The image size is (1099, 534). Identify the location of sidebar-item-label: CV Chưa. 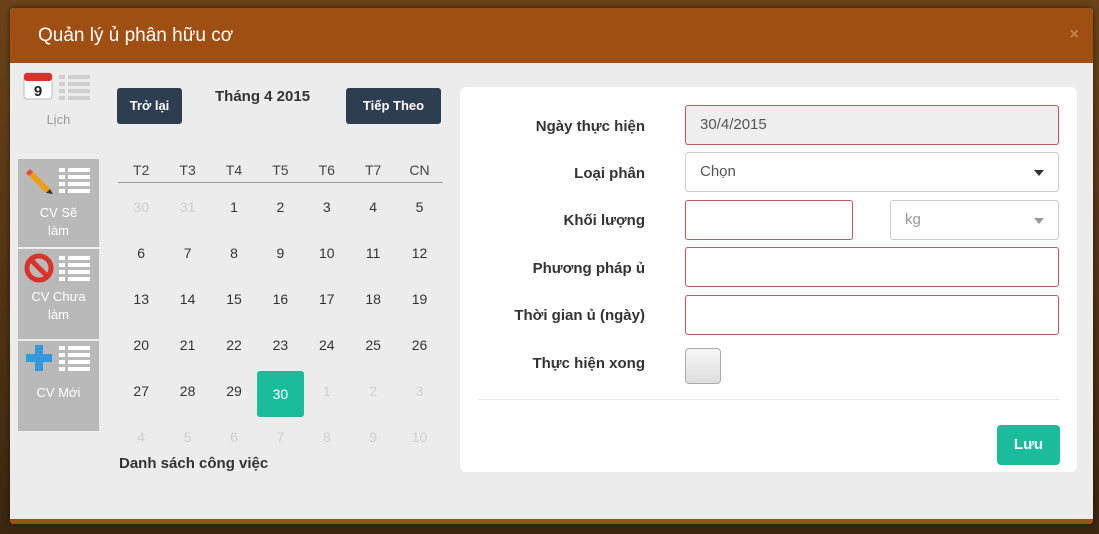
(58, 296).